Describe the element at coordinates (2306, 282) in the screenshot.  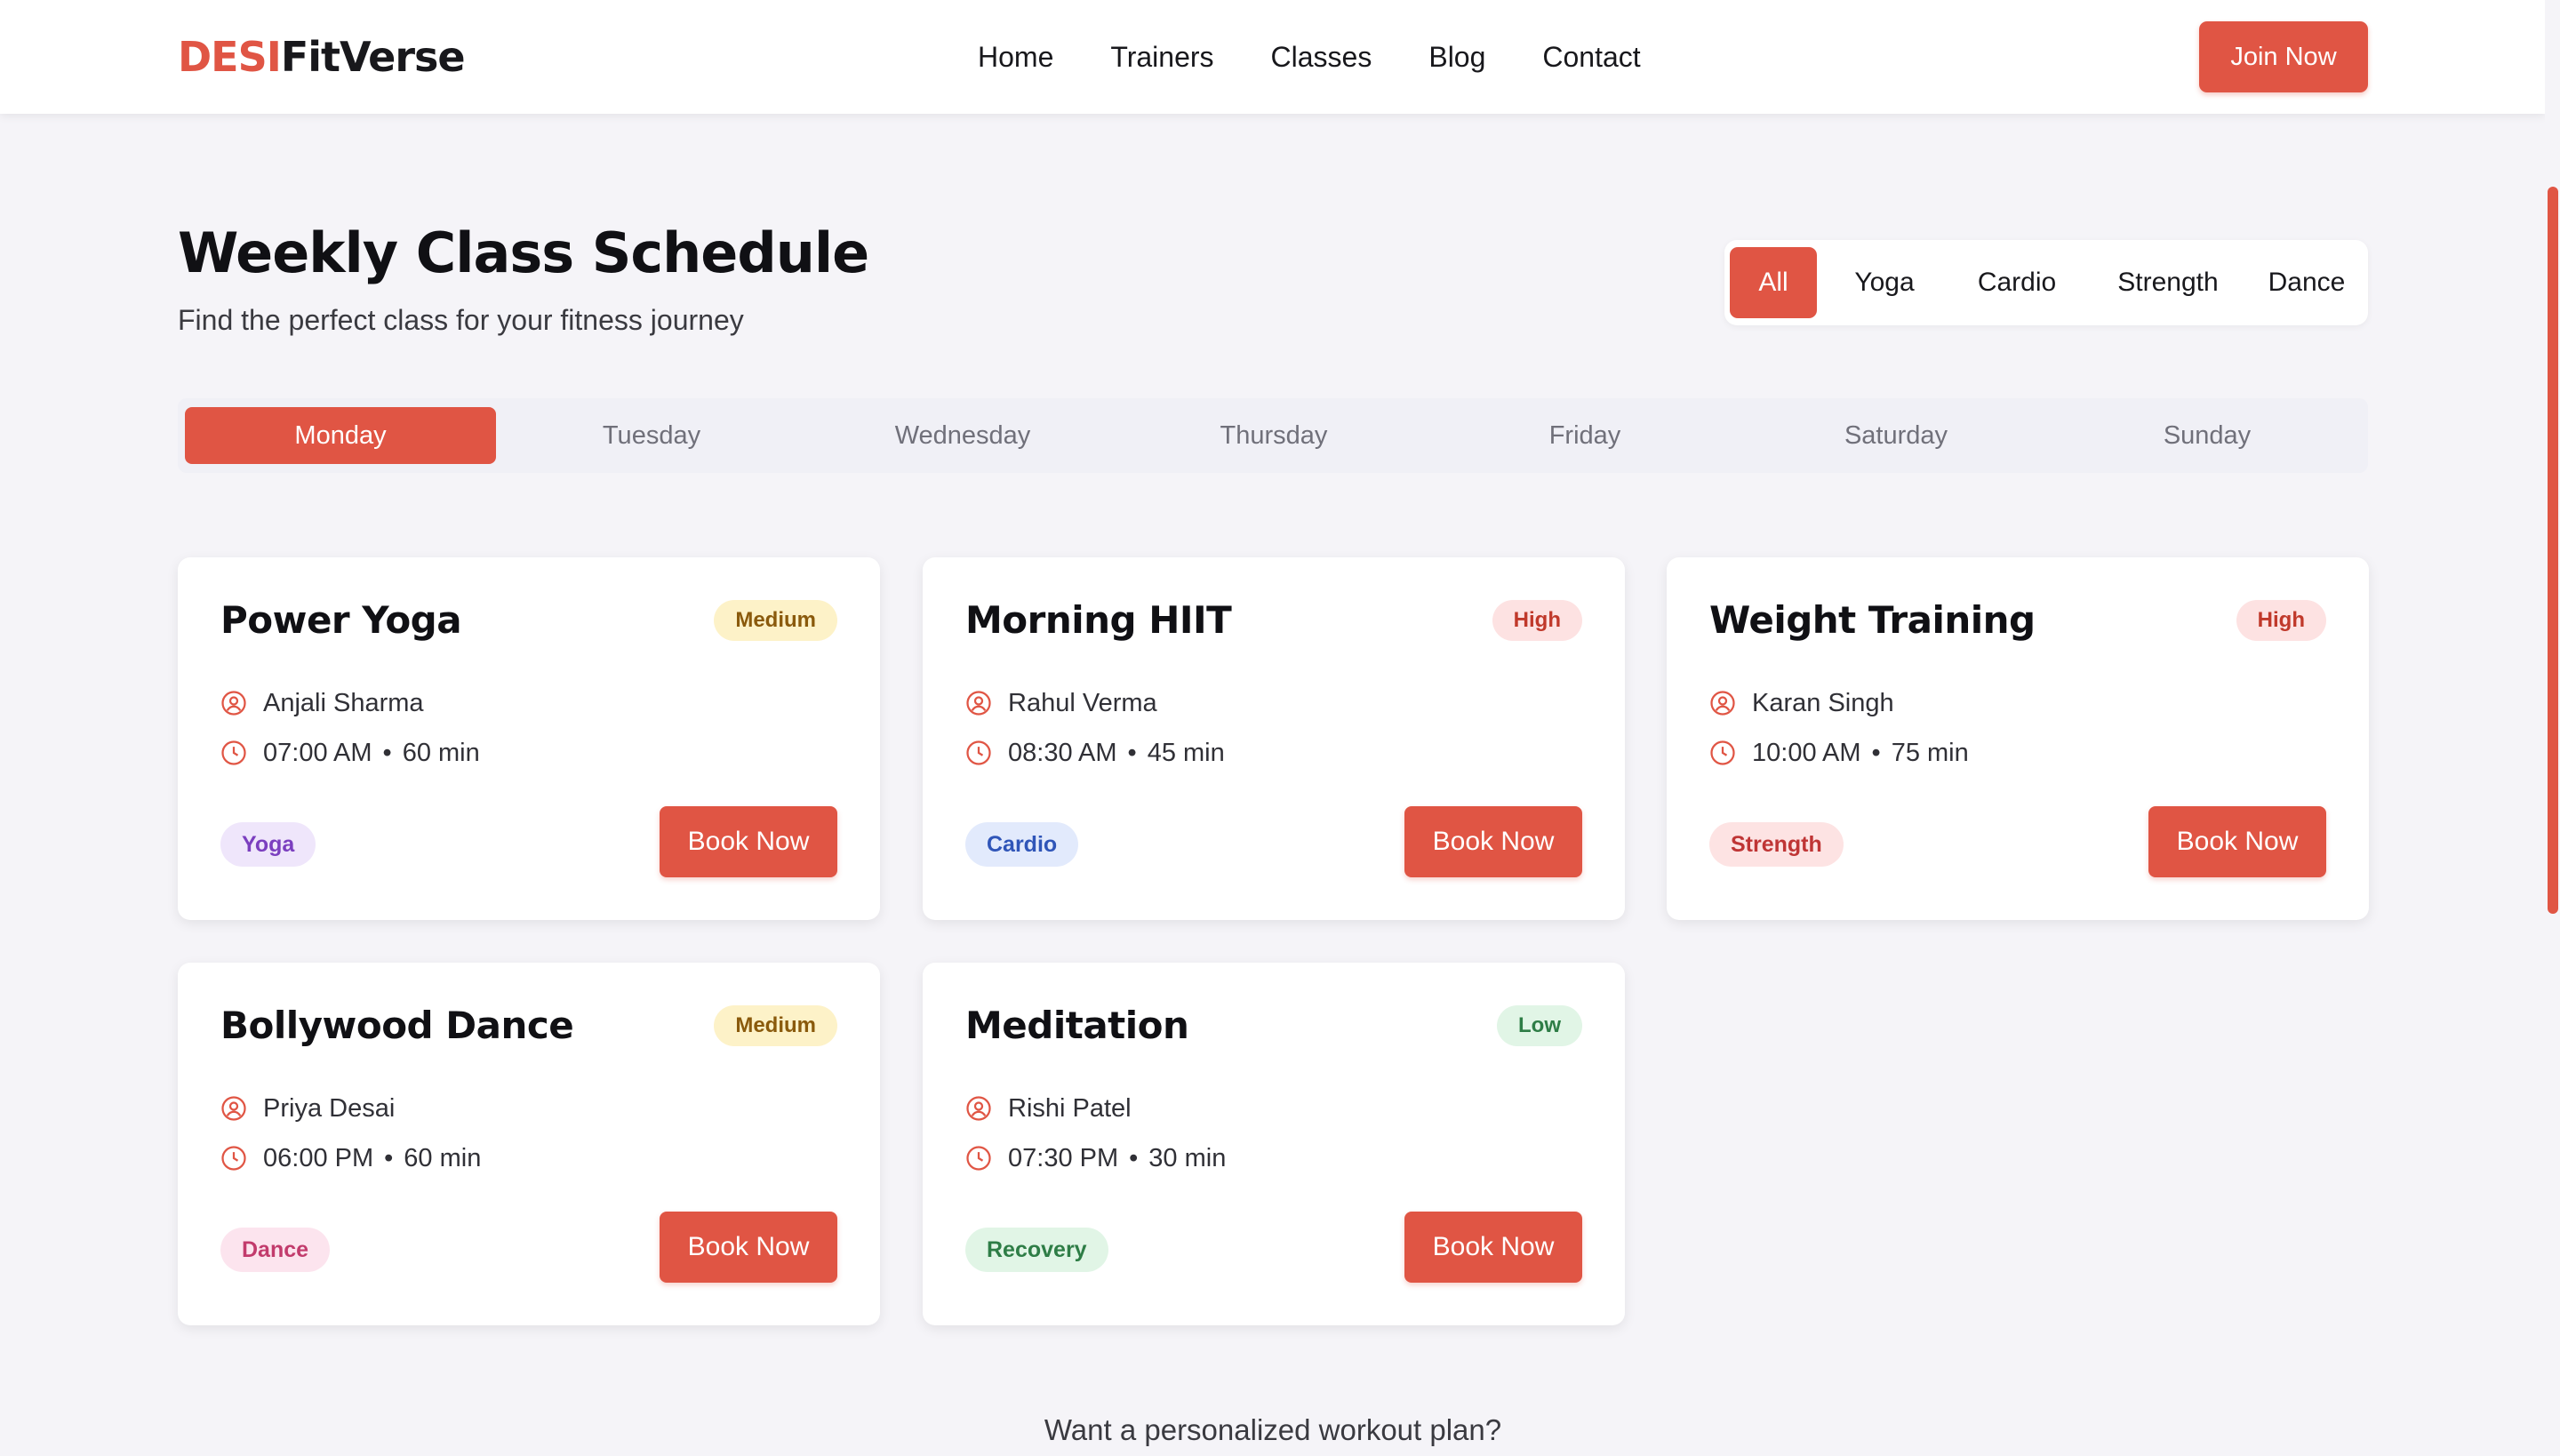
I see `filter-dance: Dance` at that location.